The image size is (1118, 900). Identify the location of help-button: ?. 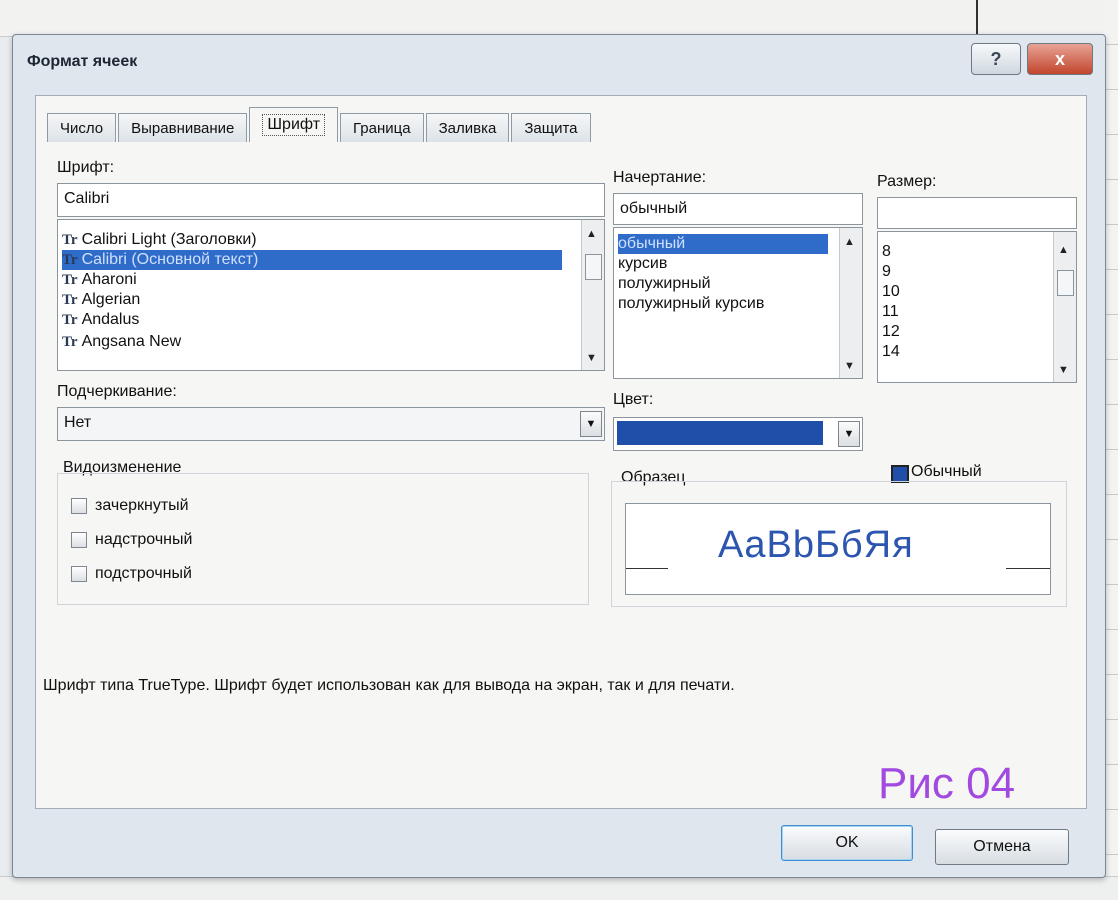
(996, 59).